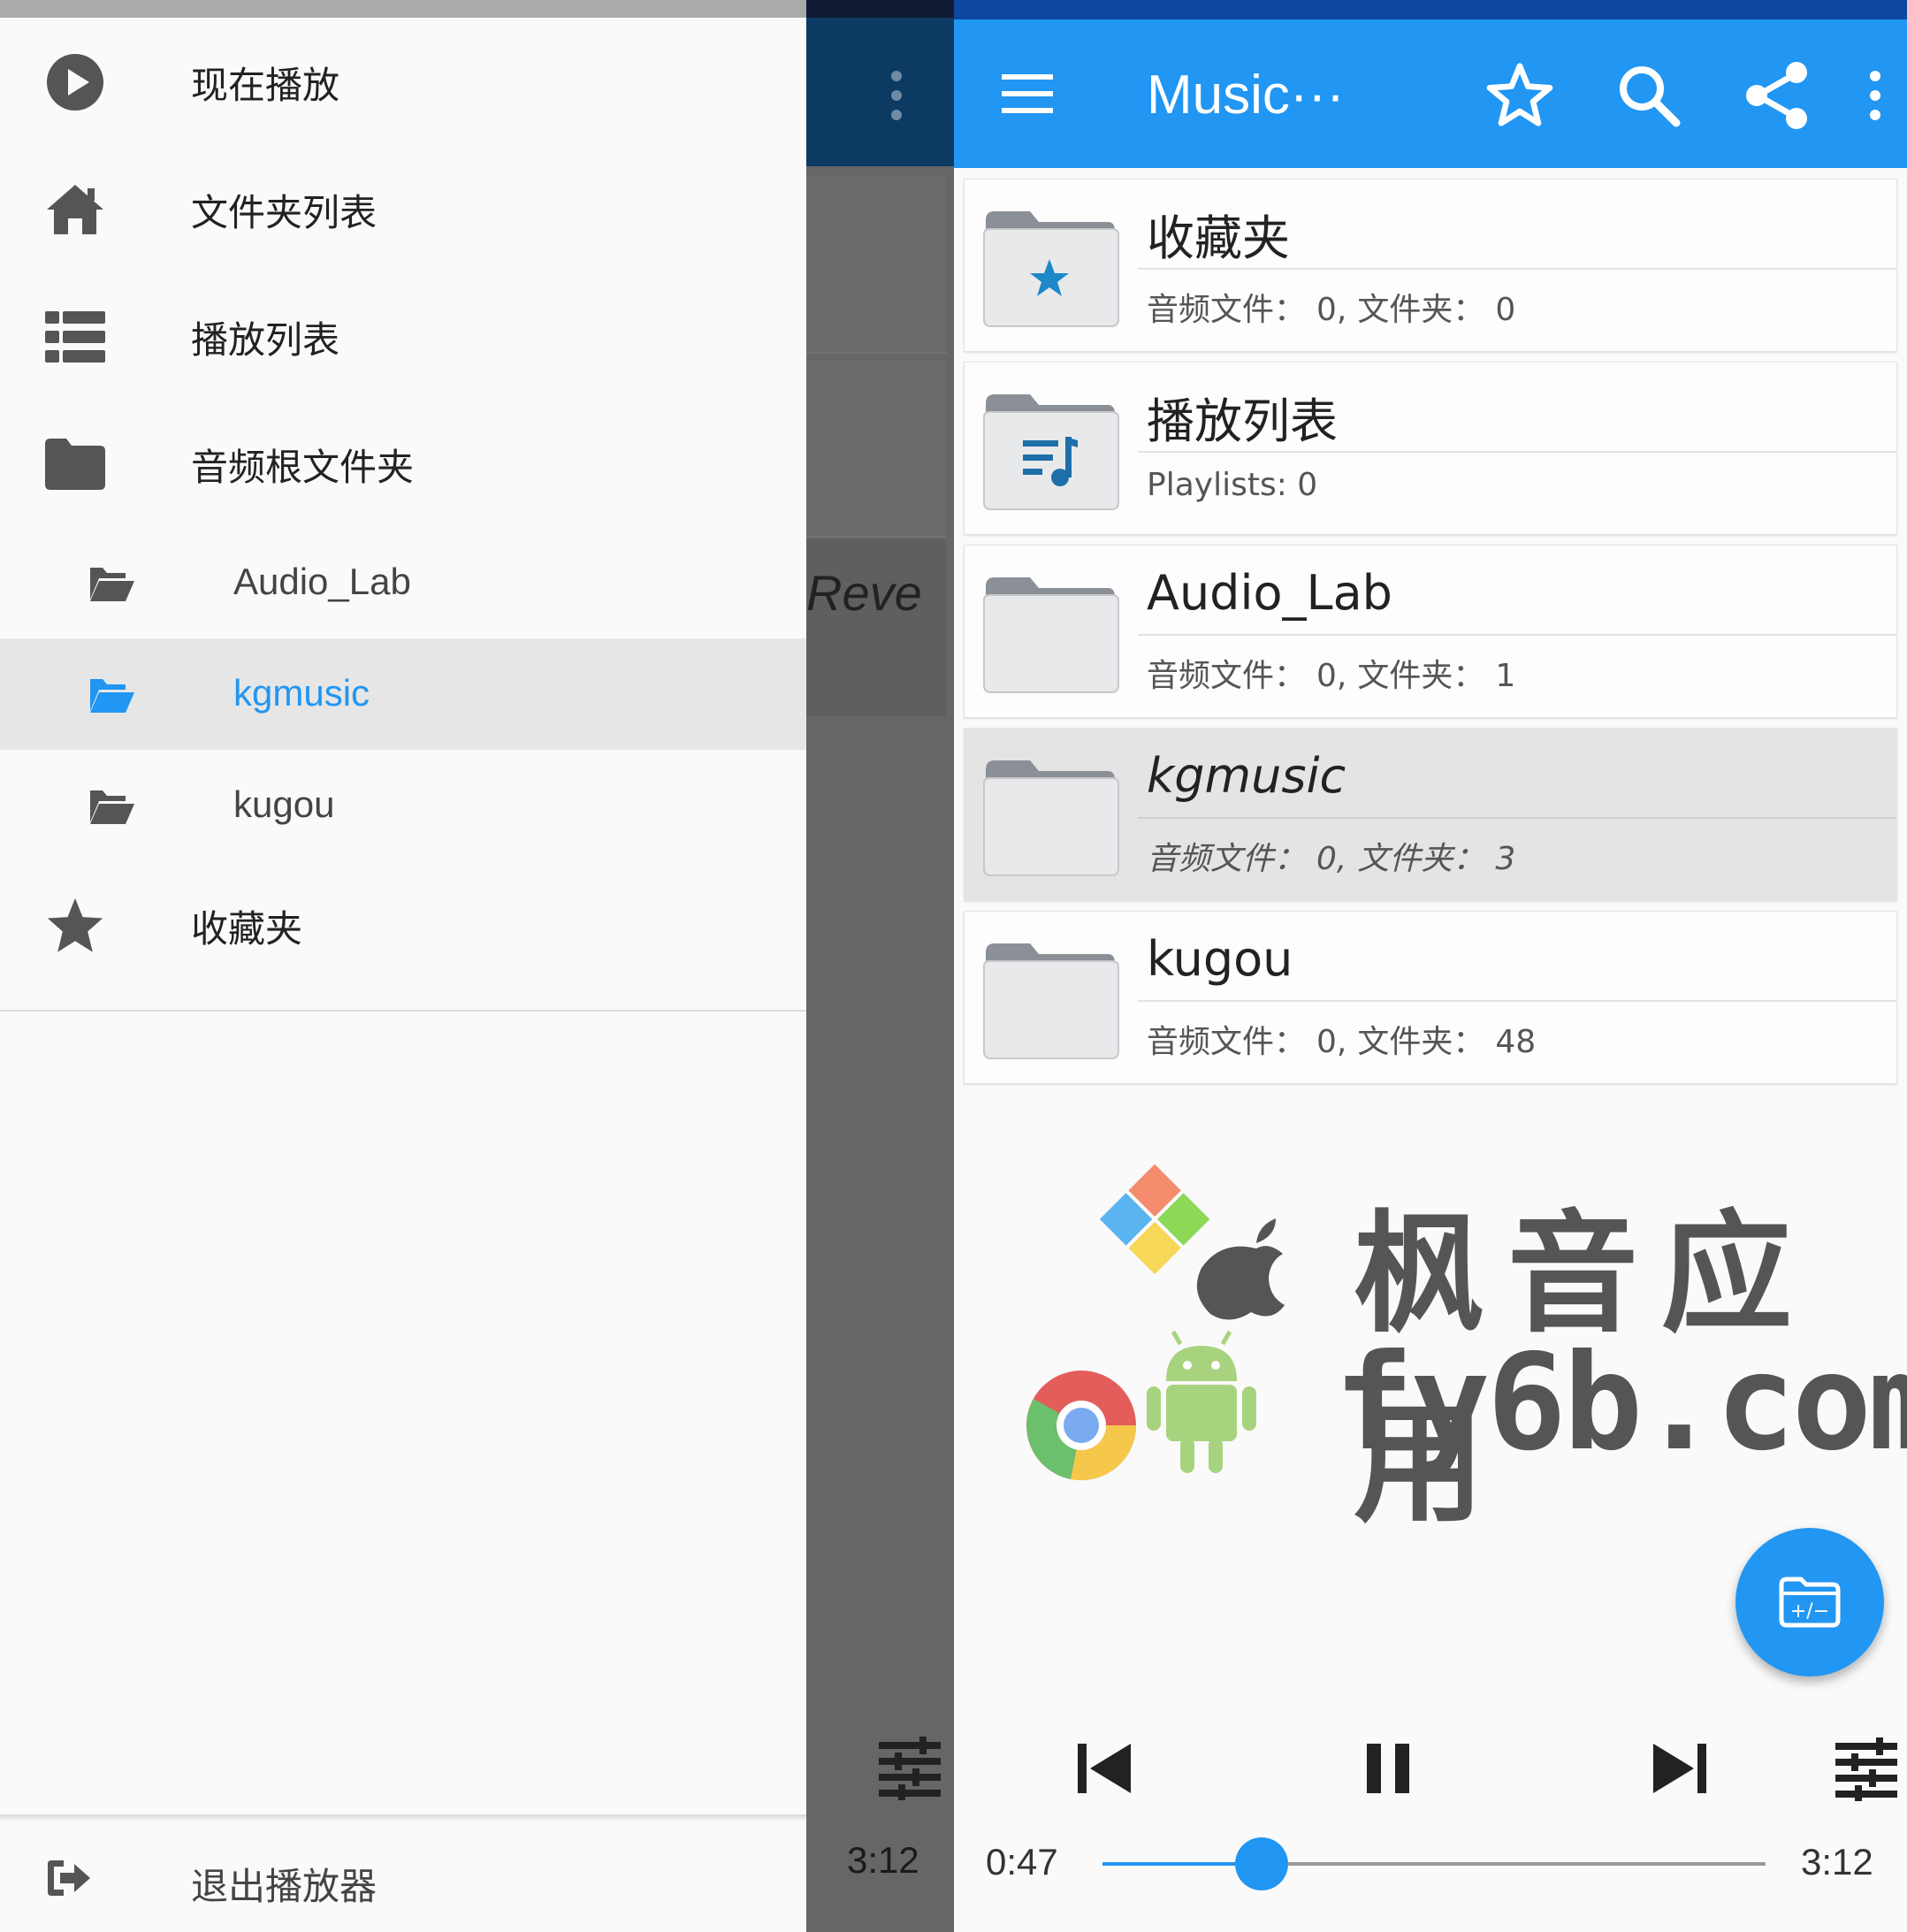  What do you see at coordinates (1620, 1403) in the screenshot?
I see `watermark-text-domain: fy6b.com` at bounding box center [1620, 1403].